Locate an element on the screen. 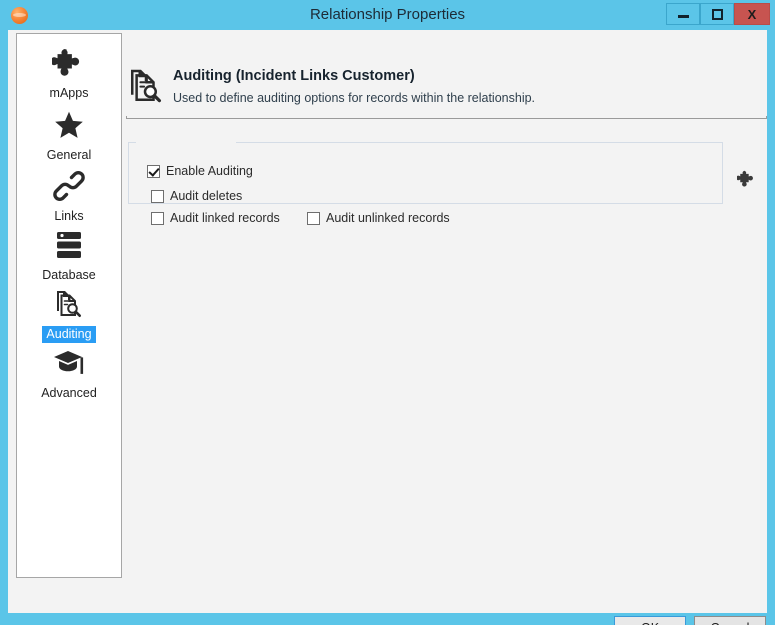  graduation-cap-icon is located at coordinates (69, 363).